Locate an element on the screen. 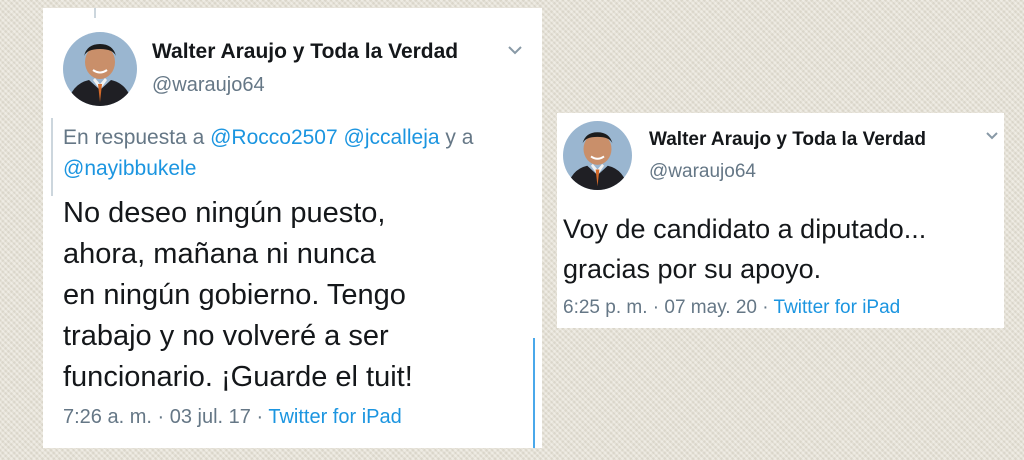  thread-guide-line-right is located at coordinates (534, 393).